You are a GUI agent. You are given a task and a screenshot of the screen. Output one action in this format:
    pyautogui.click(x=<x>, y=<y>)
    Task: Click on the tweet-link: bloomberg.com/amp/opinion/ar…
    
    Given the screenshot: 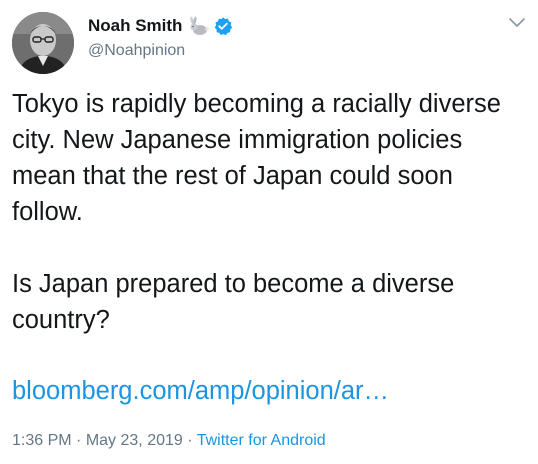 What is the action you would take?
    pyautogui.click(x=200, y=391)
    